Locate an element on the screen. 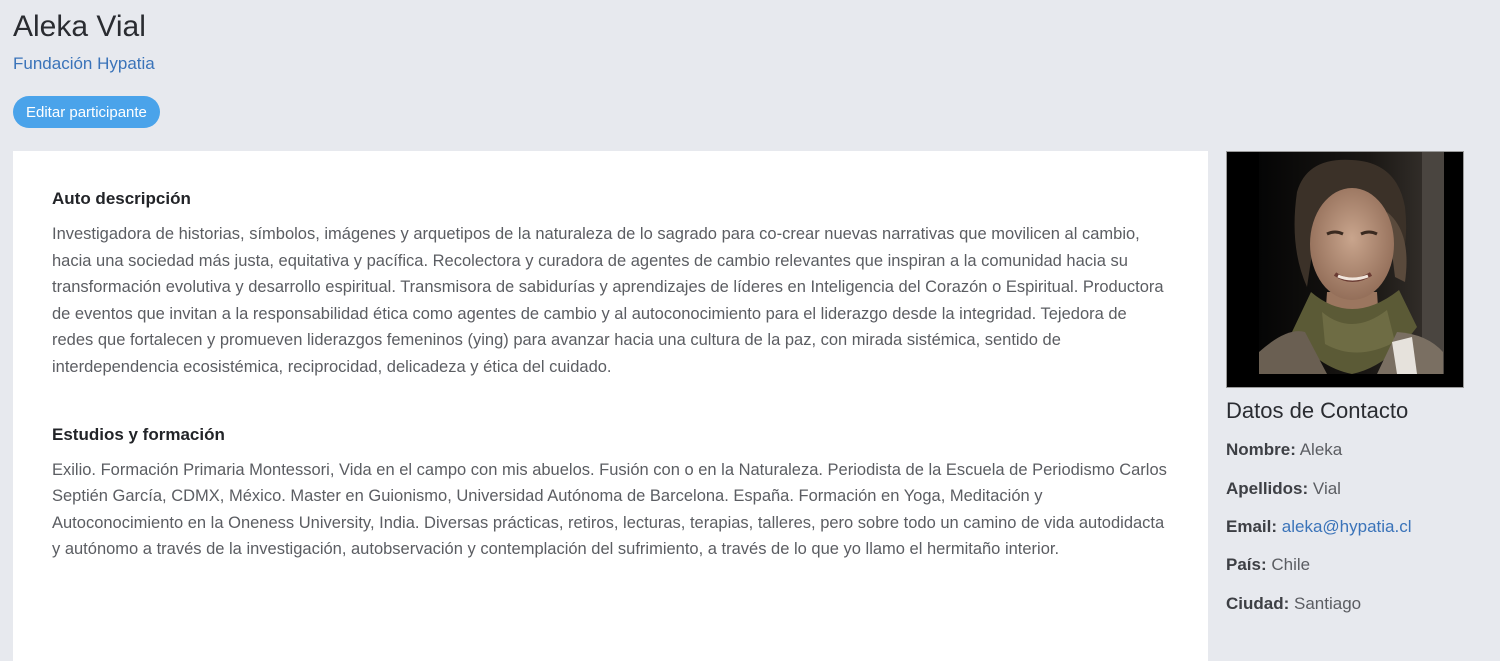 The image size is (1500, 661). profile-photo is located at coordinates (1345, 269).